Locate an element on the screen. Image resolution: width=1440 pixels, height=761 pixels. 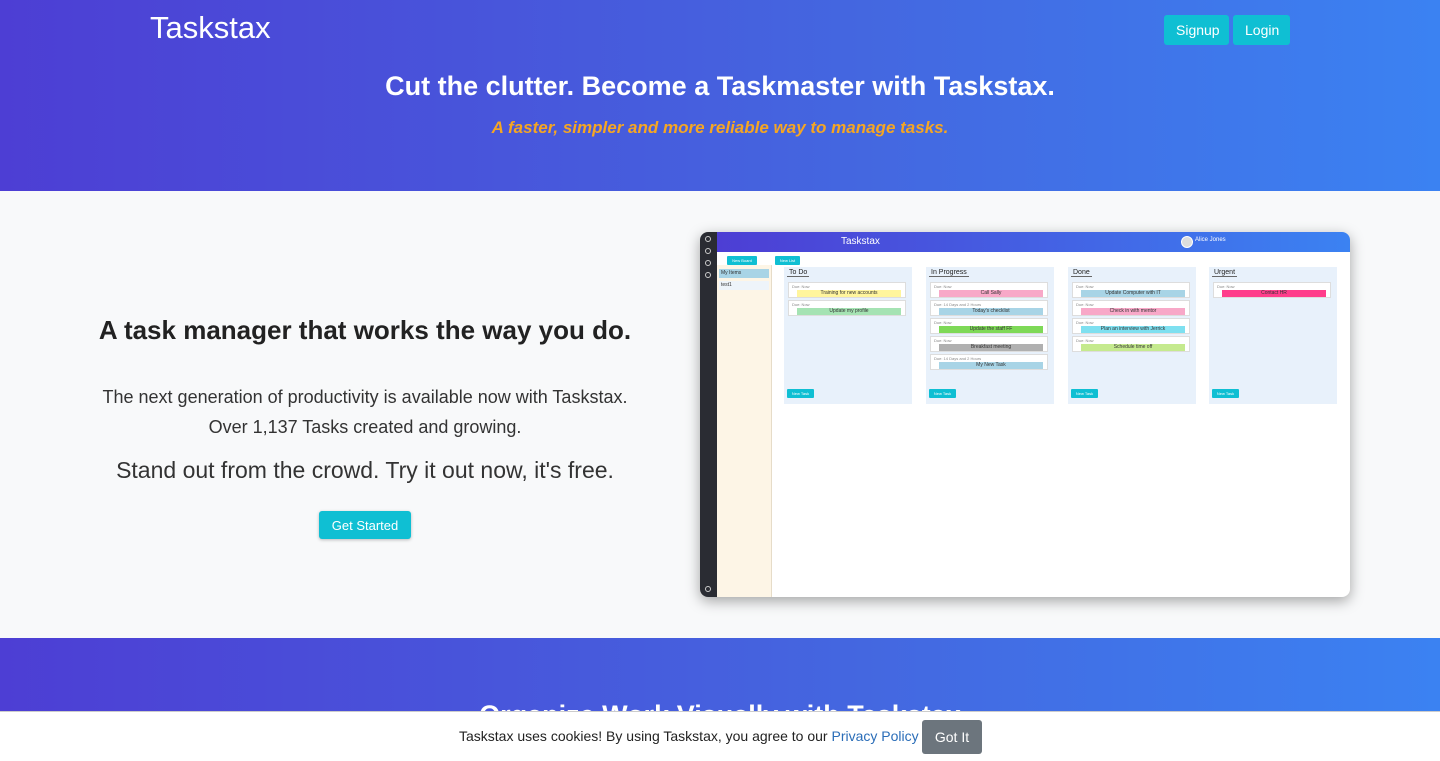
preview-task-text: Update the staff FF is located at coordinates (991, 329).